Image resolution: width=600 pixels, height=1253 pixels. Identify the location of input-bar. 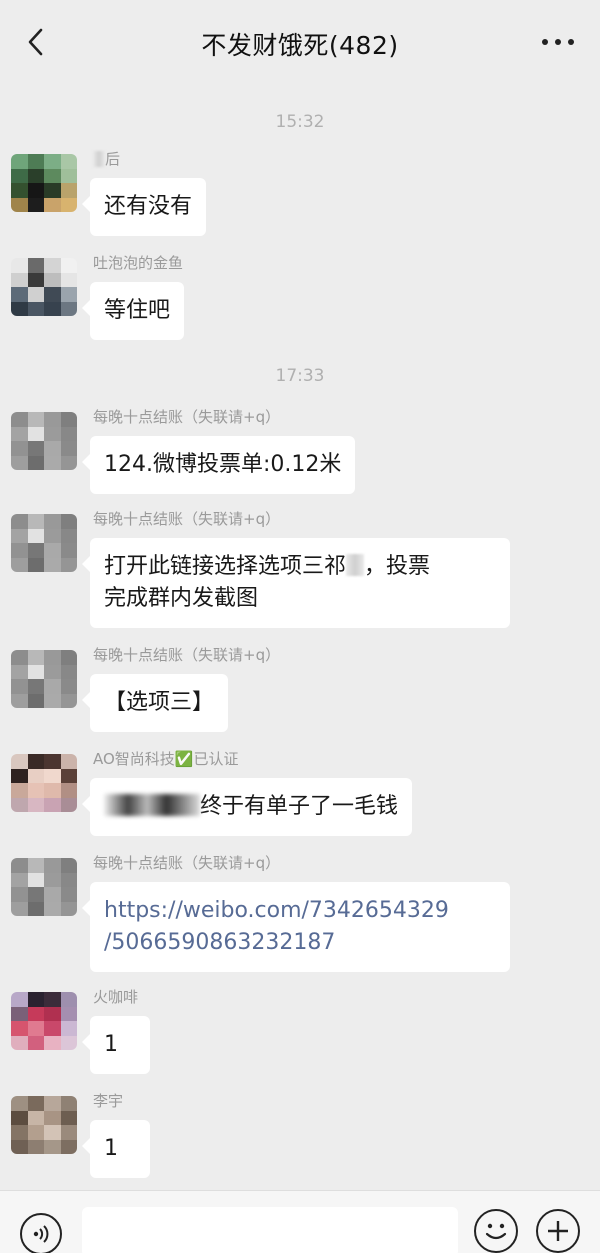
(300, 1221).